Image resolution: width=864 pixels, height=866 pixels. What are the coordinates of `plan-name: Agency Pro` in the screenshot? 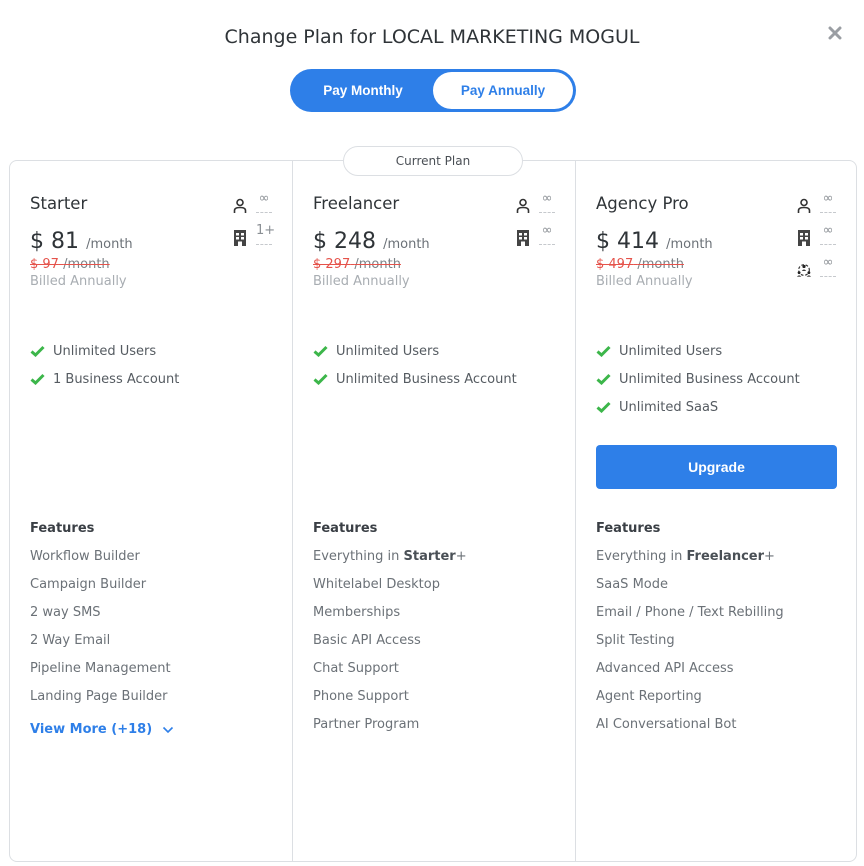 It's located at (642, 203).